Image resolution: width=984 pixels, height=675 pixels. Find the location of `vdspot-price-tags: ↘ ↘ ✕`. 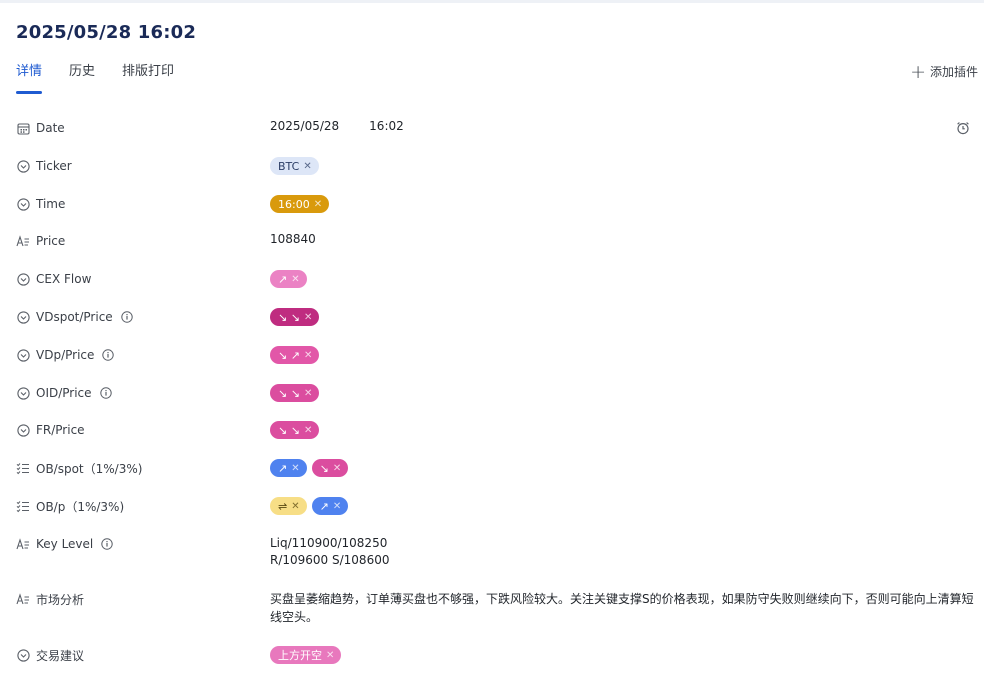

vdspot-price-tags: ↘ ↘ ✕ is located at coordinates (297, 317).